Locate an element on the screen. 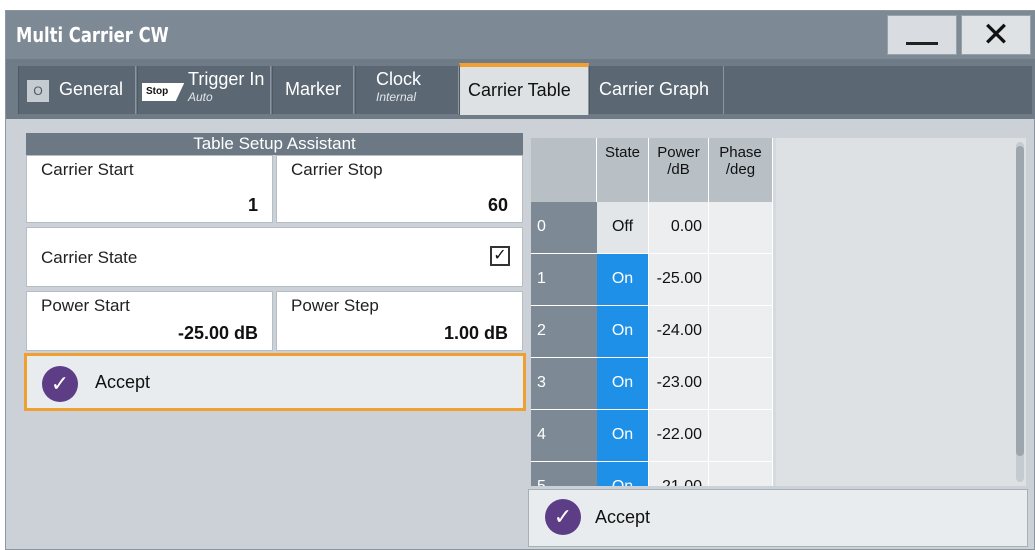 The width and height of the screenshot is (1035, 550). table-scrollbar-thumb is located at coordinates (1020, 301).